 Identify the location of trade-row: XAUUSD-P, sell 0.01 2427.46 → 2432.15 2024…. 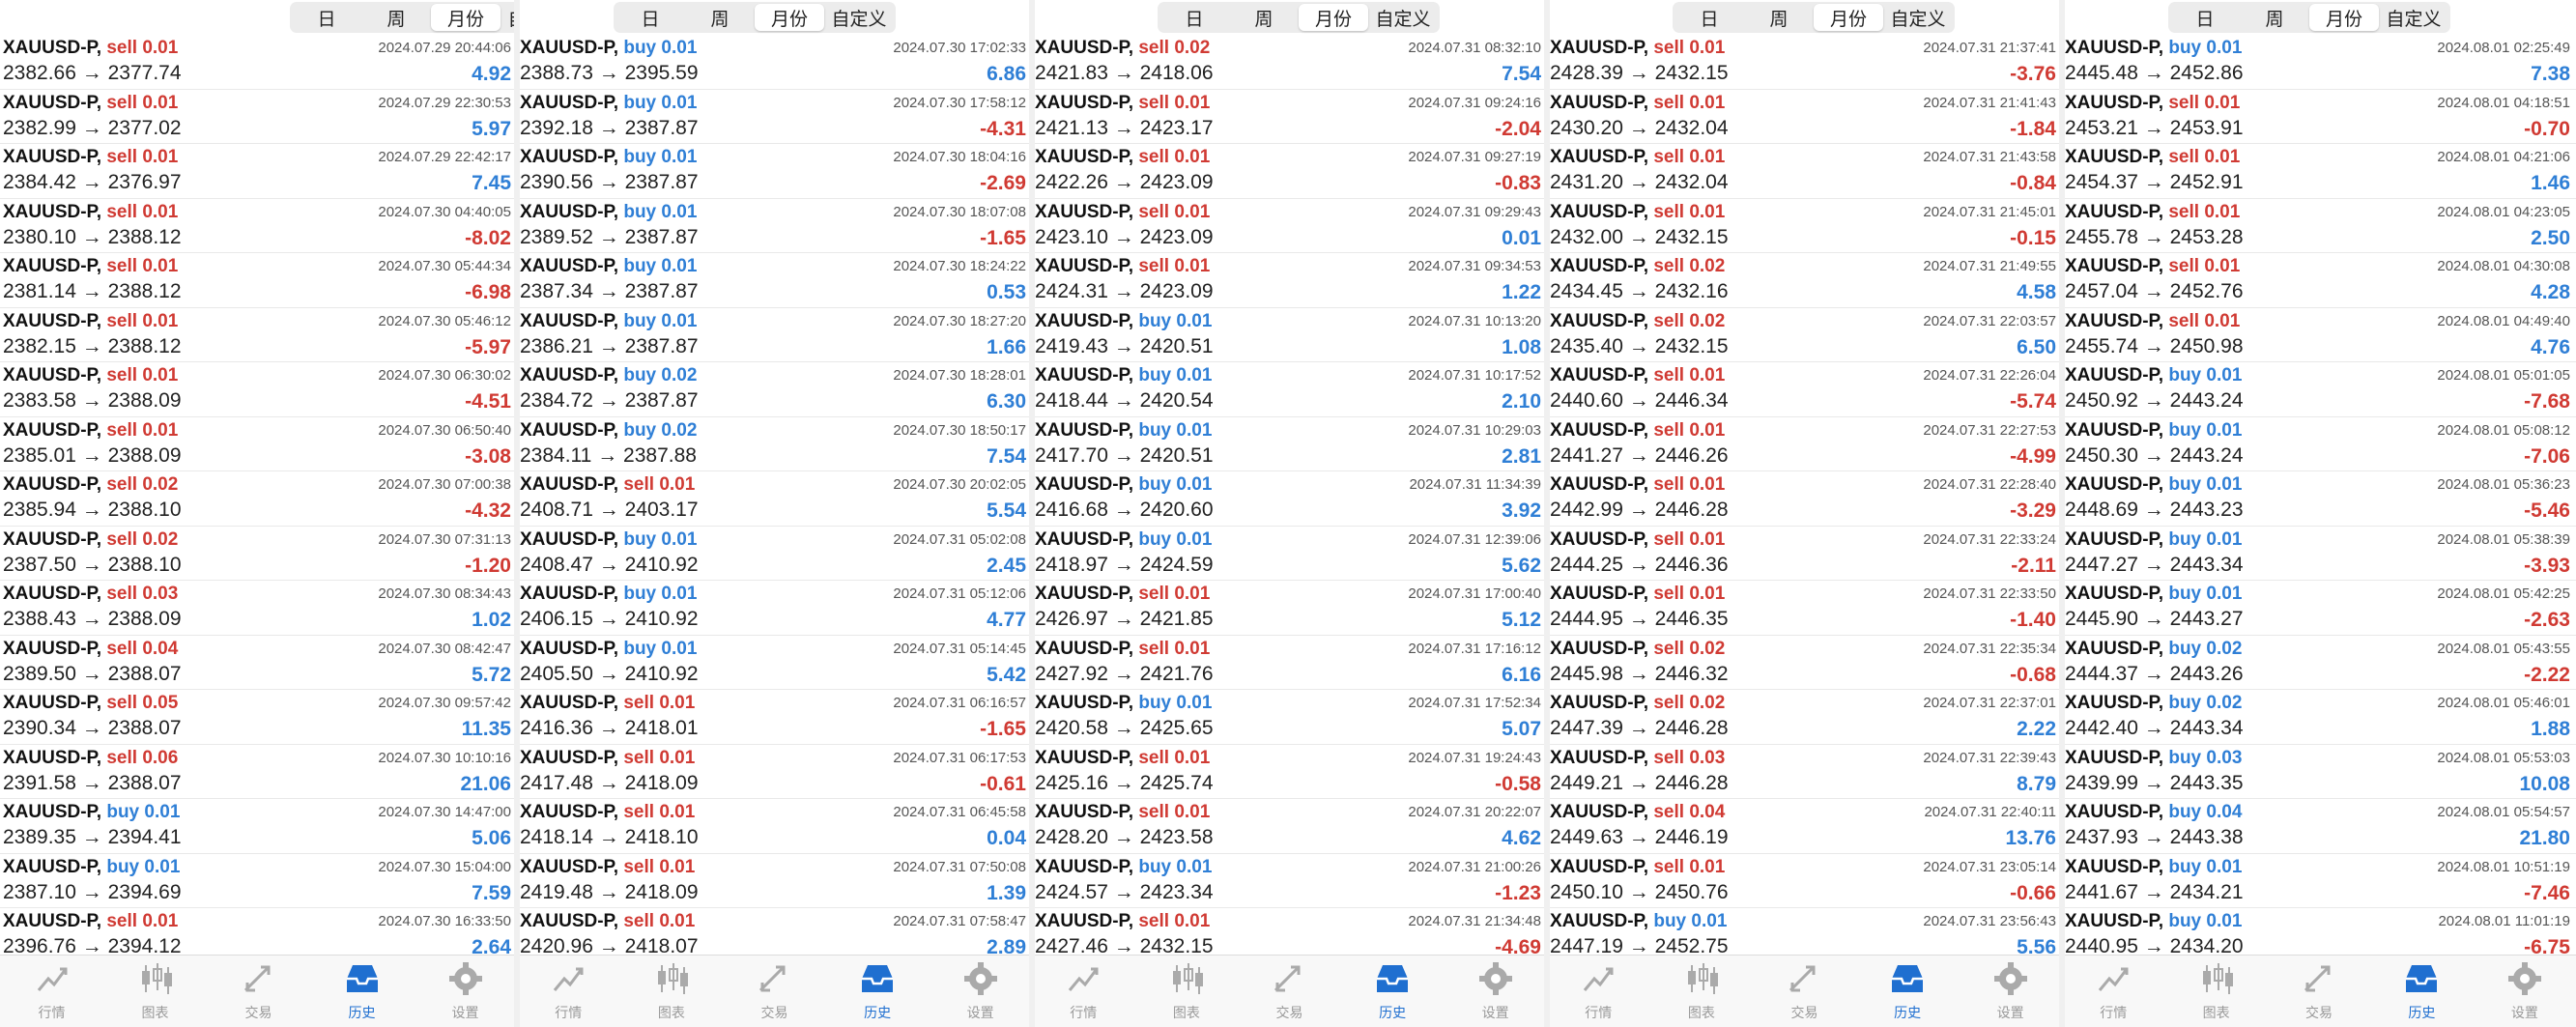
(1289, 932).